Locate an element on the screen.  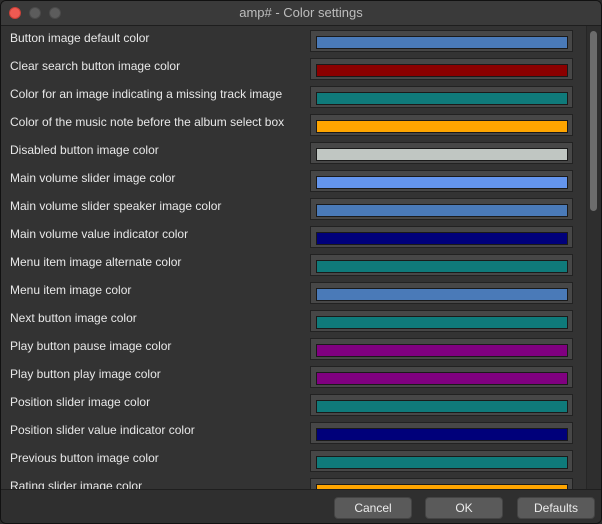
title-bar: amp# - Color settings is located at coordinates (301, 13).